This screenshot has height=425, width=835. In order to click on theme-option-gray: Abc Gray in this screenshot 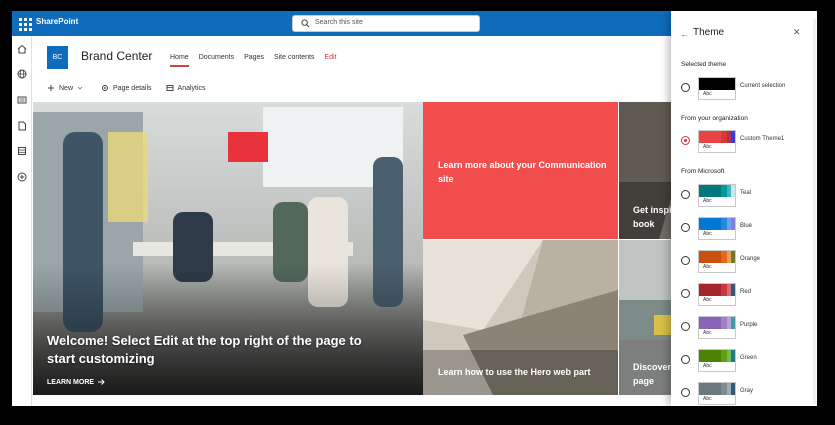, I will do `click(746, 394)`.